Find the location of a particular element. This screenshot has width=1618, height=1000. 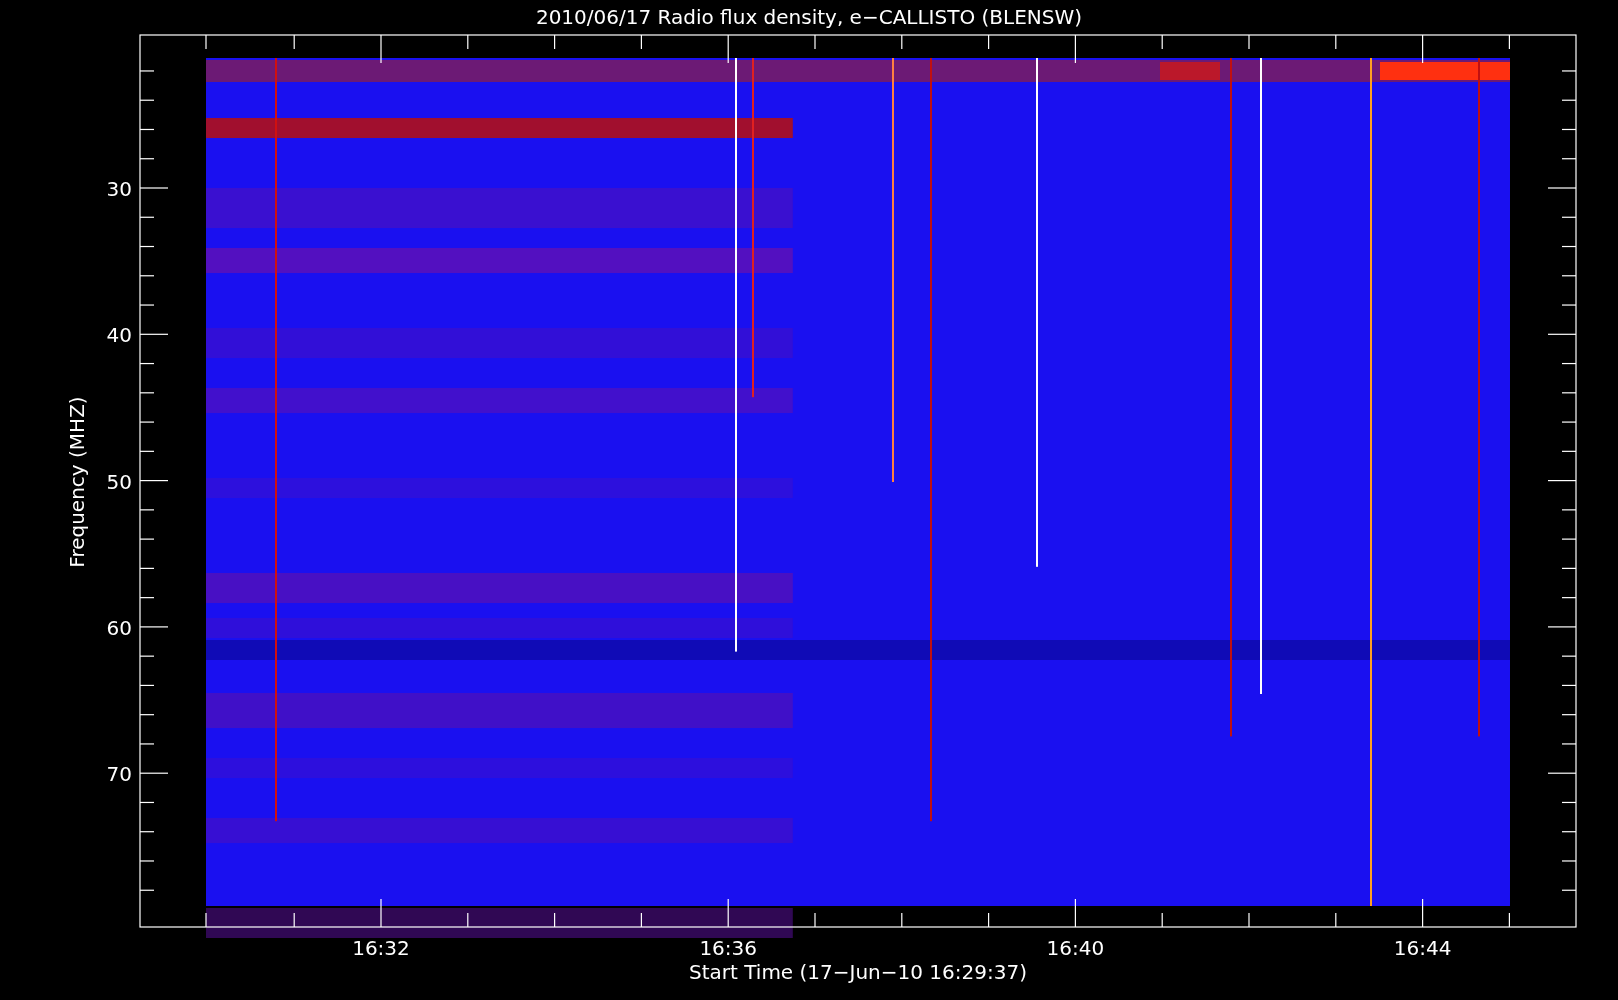

tick-label: 40 is located at coordinates (119, 335).